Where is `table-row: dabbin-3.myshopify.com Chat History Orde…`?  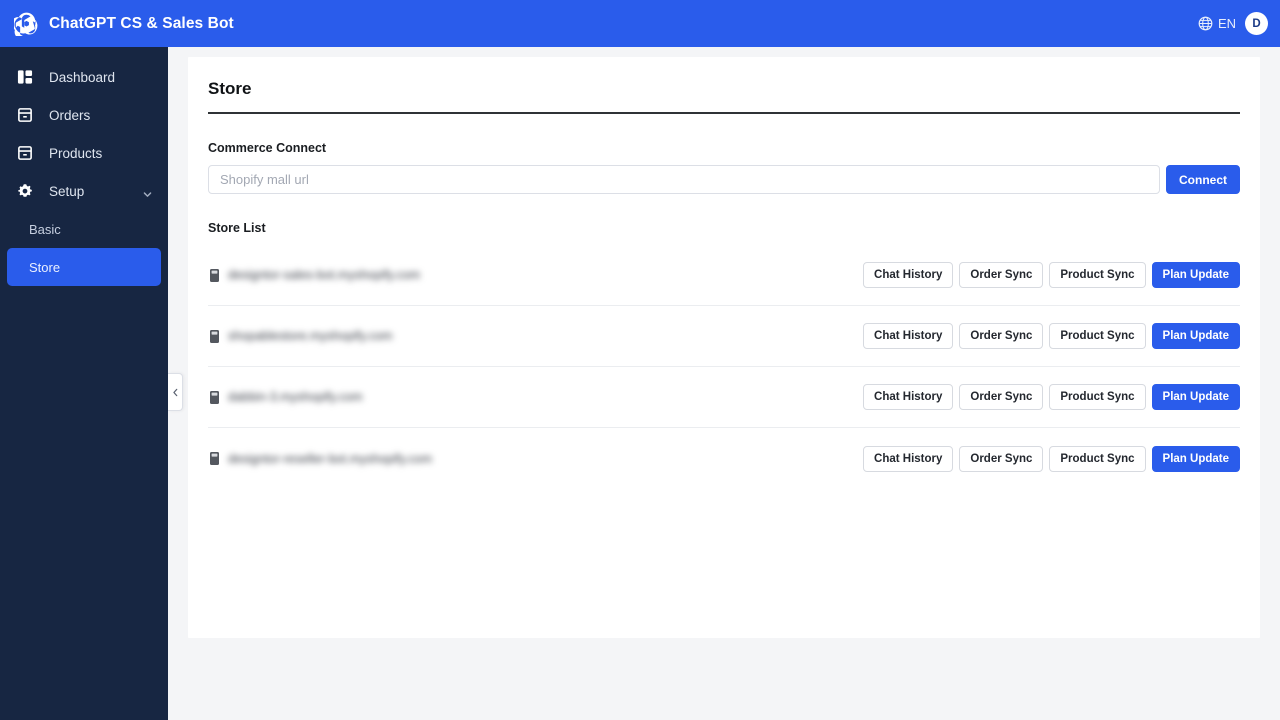
table-row: dabbin-3.myshopify.com Chat History Orde… is located at coordinates (724, 397).